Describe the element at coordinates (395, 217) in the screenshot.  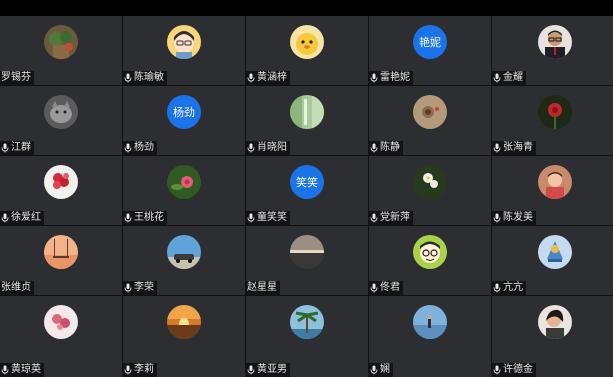
I see `participant-name: 党新萍` at that location.